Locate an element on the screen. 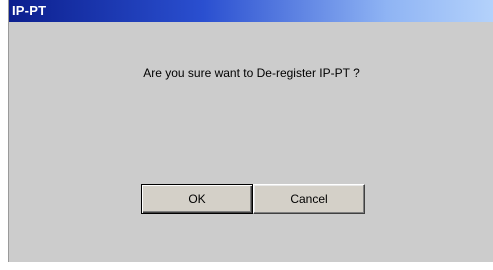  title-bar: IP-PT is located at coordinates (251, 11).